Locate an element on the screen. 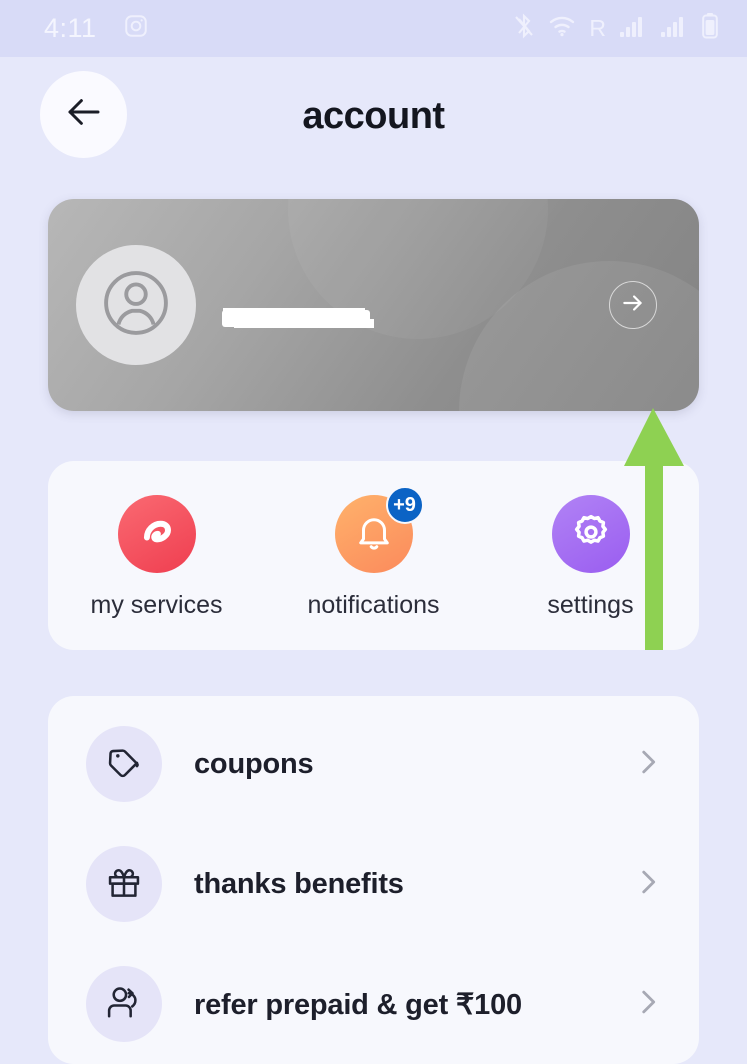 This screenshot has height=1064, width=747. user-avatar-icon is located at coordinates (136, 305).